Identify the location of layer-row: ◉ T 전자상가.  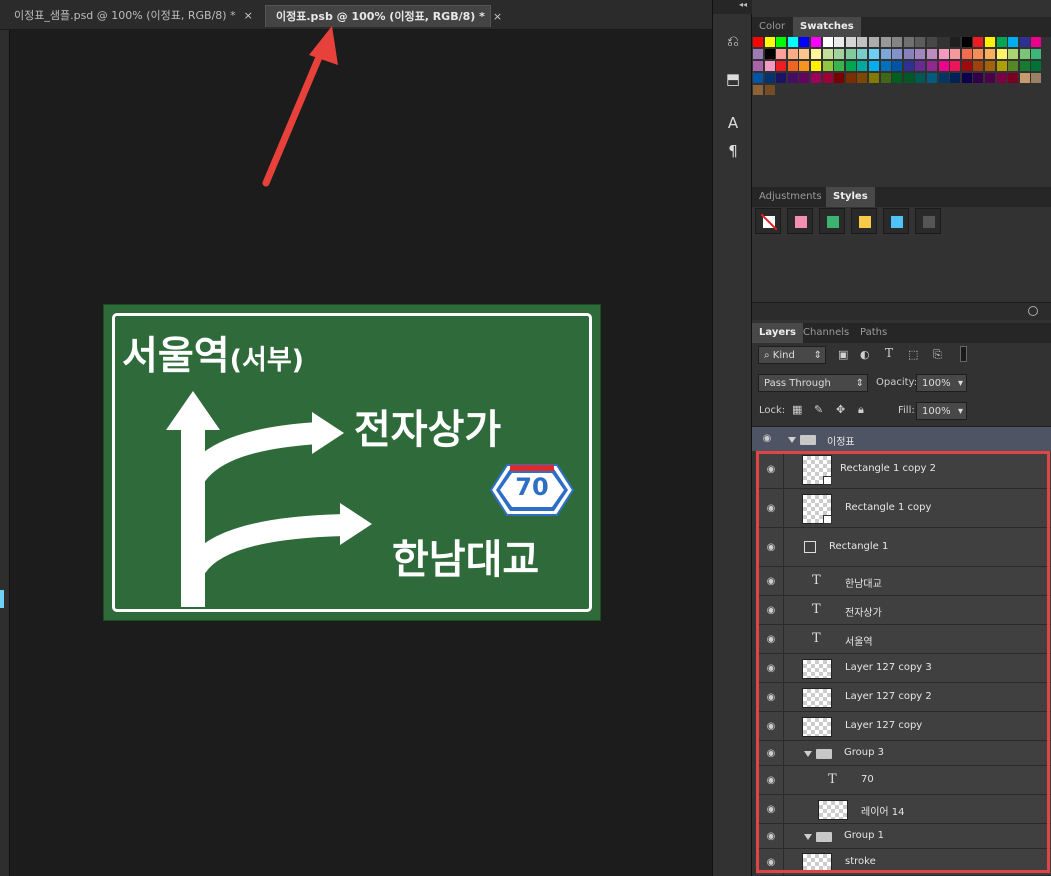
(903, 610).